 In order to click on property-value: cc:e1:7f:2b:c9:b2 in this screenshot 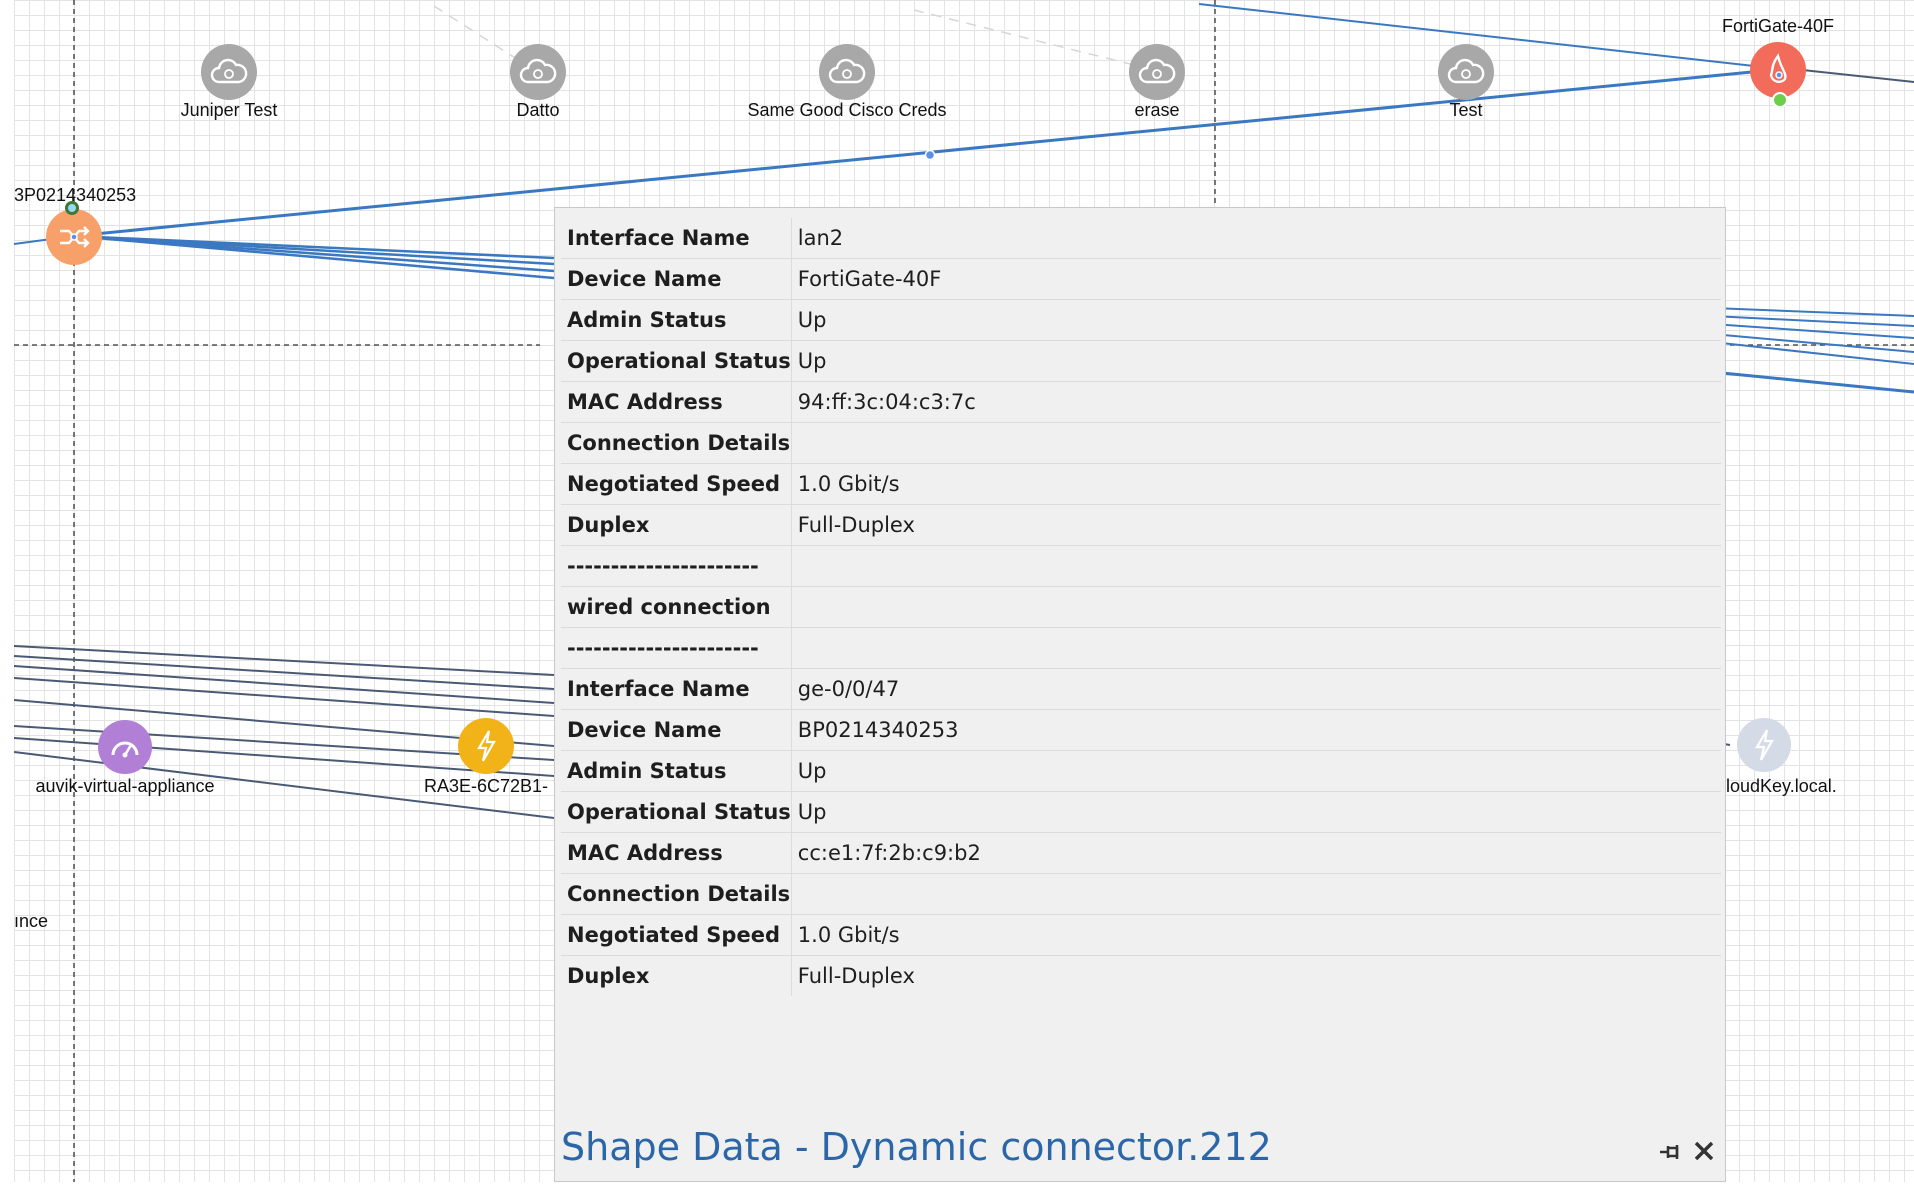, I will do `click(1256, 853)`.